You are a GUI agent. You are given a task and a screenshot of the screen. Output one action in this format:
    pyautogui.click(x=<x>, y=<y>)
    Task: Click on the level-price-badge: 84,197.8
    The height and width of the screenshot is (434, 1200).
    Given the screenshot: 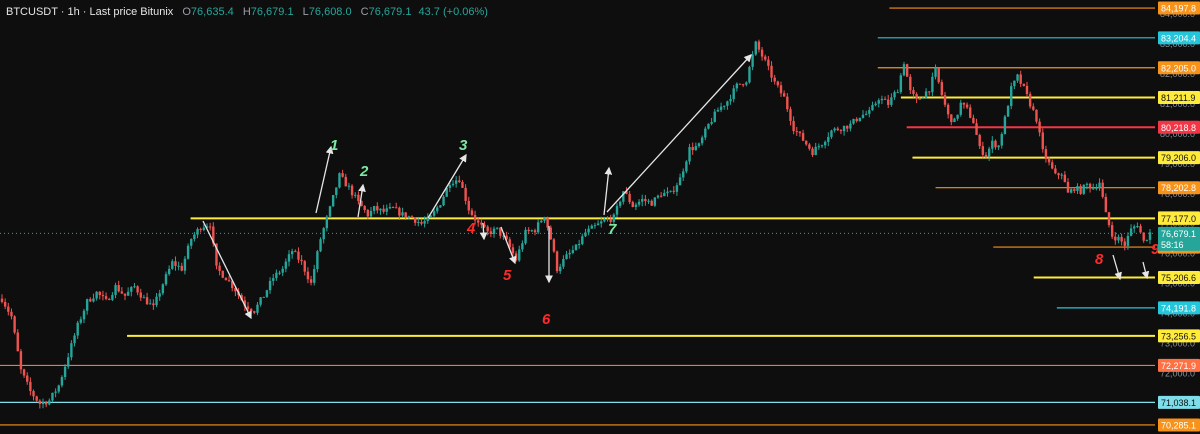 What is the action you would take?
    pyautogui.click(x=1178, y=9)
    